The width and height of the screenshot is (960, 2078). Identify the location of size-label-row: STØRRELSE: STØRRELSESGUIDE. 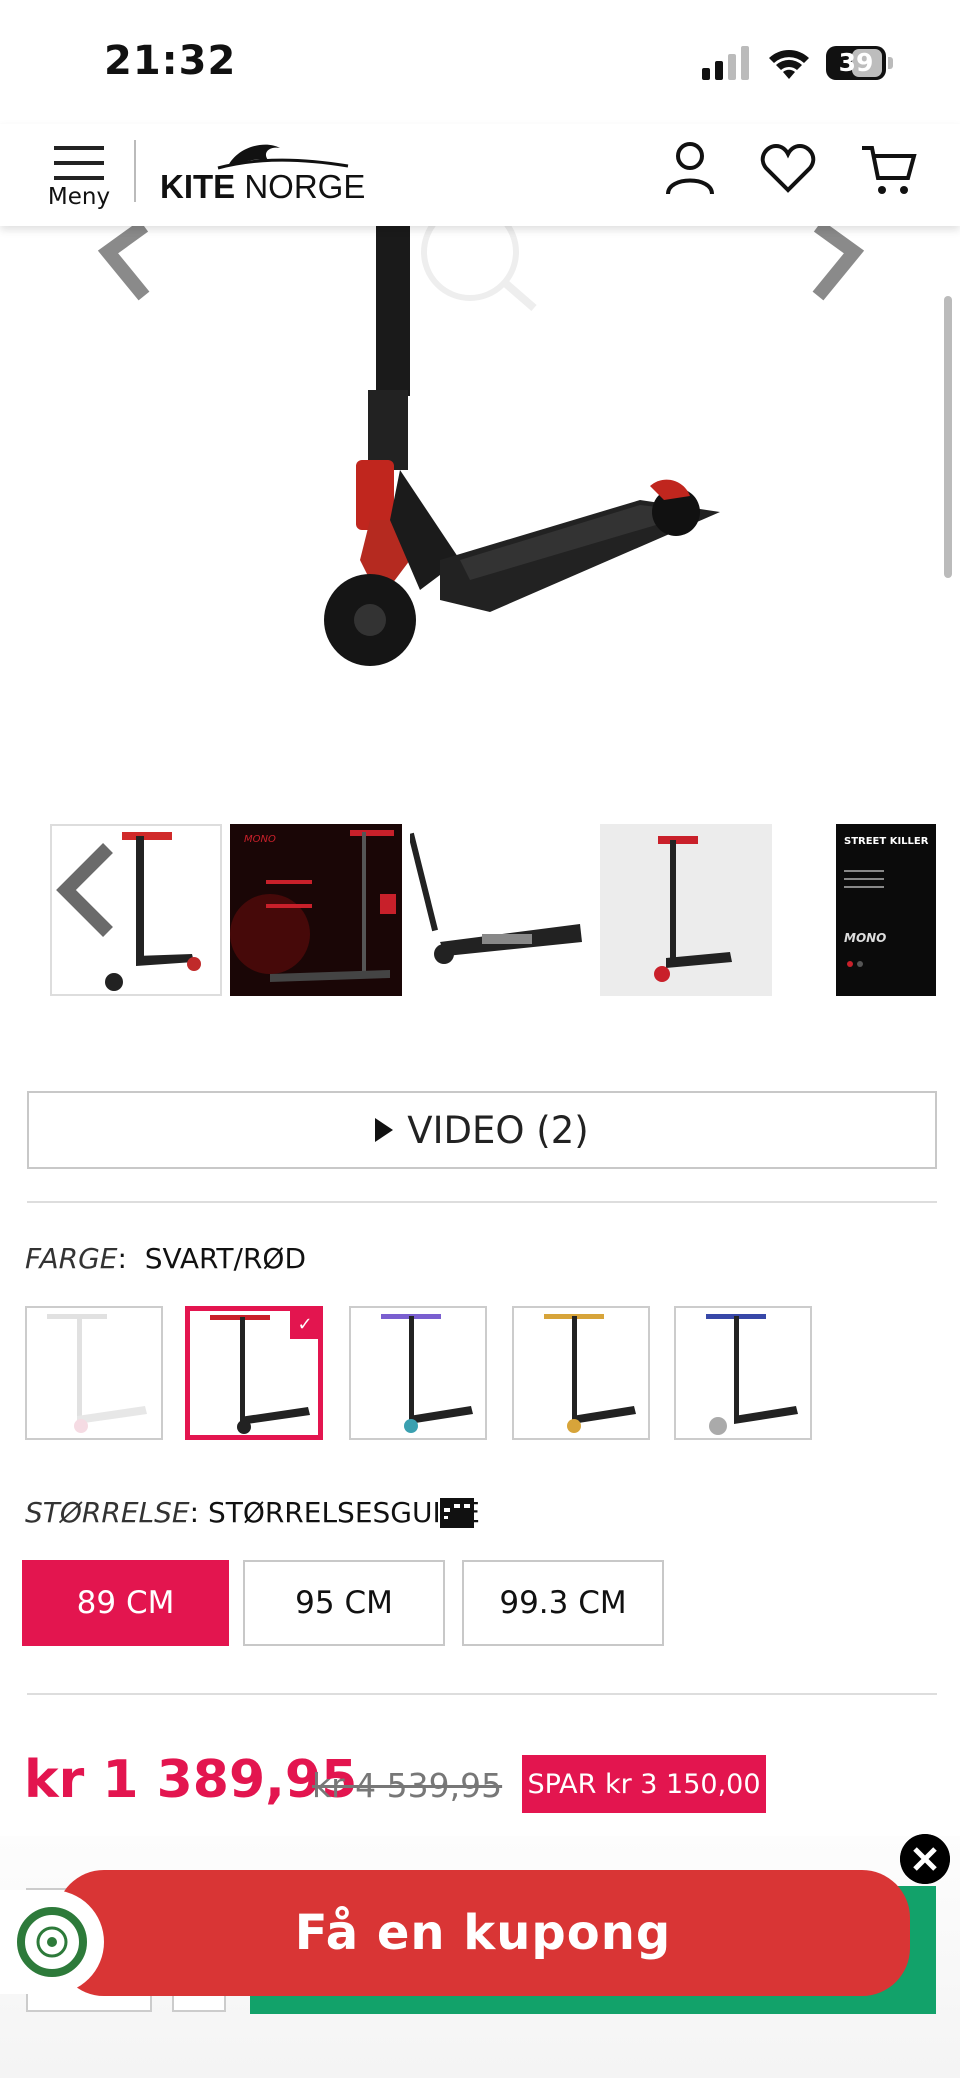
(252, 1512).